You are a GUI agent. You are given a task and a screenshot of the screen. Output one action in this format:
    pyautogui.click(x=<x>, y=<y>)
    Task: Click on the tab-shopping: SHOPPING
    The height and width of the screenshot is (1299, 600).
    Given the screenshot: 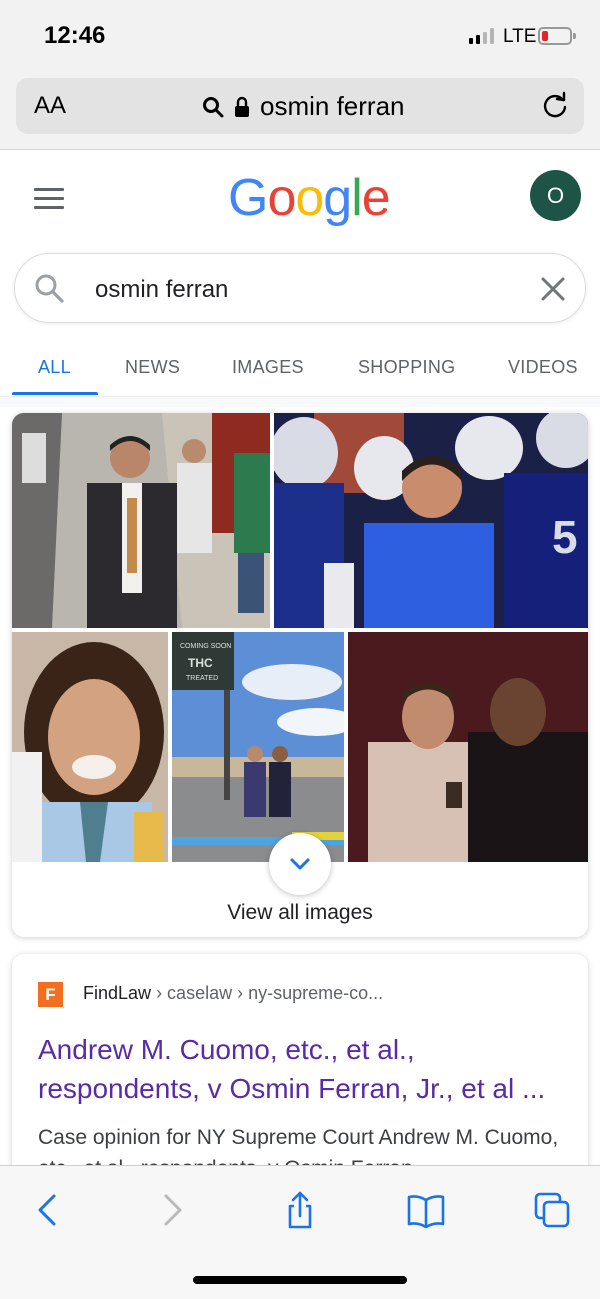 What is the action you would take?
    pyautogui.click(x=406, y=367)
    